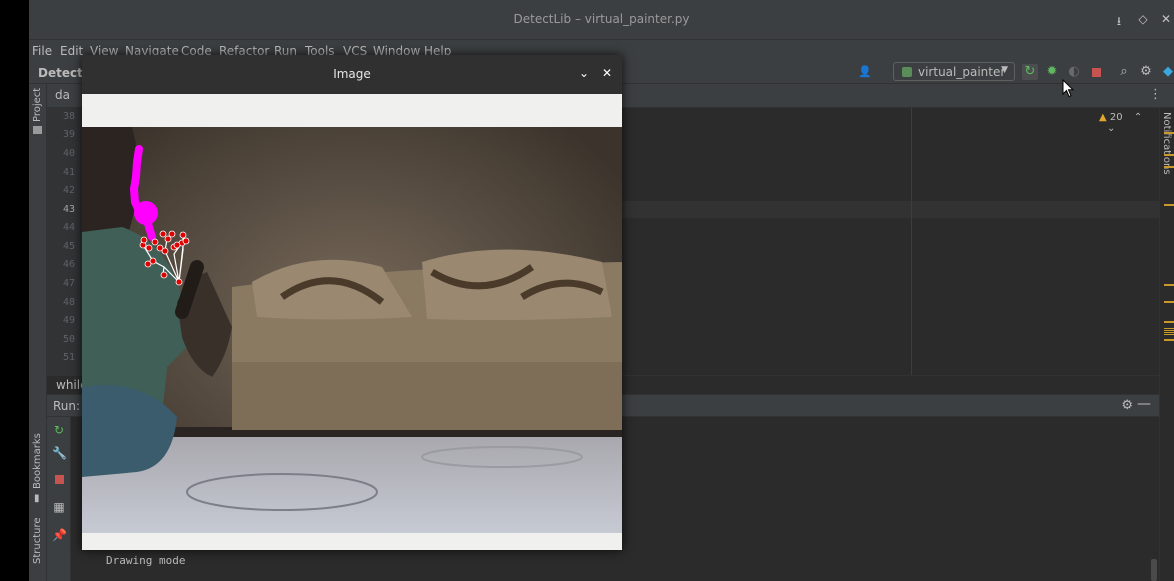 This screenshot has height=581, width=1174. What do you see at coordinates (1166, 344) in the screenshot?
I see `right-tool-window-bar: Notifications` at bounding box center [1166, 344].